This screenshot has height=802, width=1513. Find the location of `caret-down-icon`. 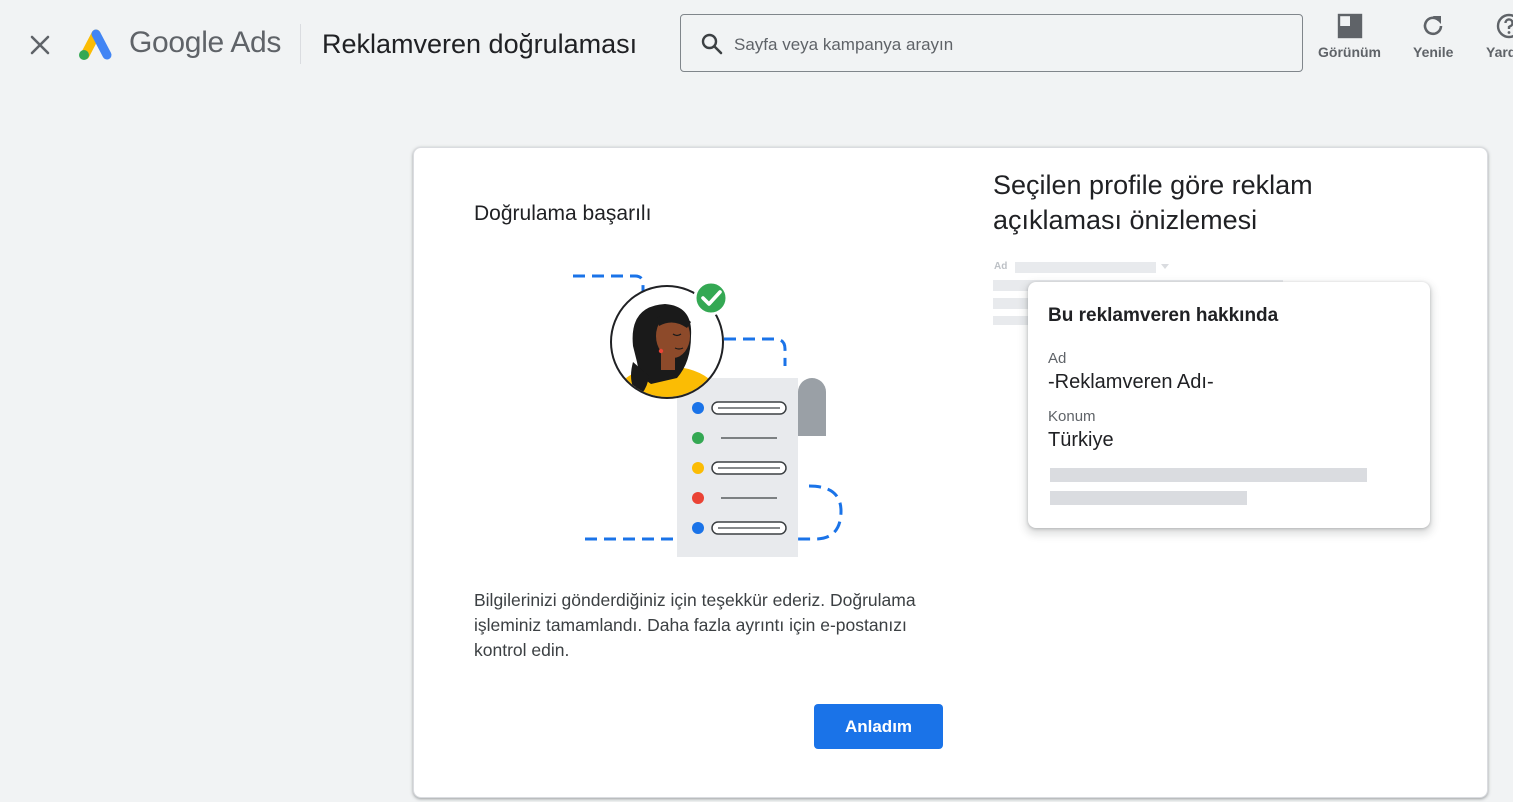

caret-down-icon is located at coordinates (1165, 266).